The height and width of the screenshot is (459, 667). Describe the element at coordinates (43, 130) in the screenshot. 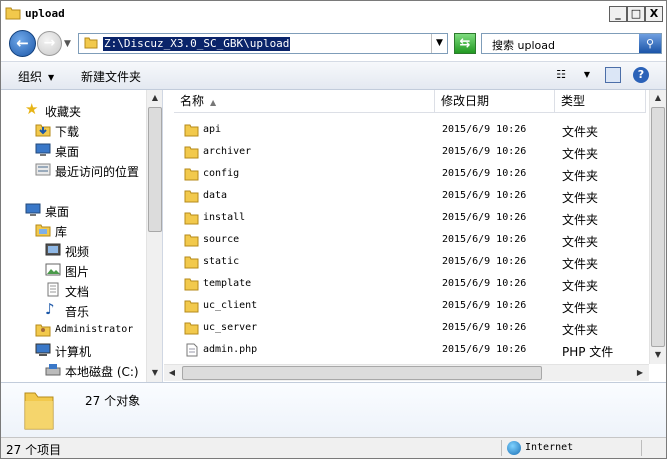

I see `downloads-icon` at that location.